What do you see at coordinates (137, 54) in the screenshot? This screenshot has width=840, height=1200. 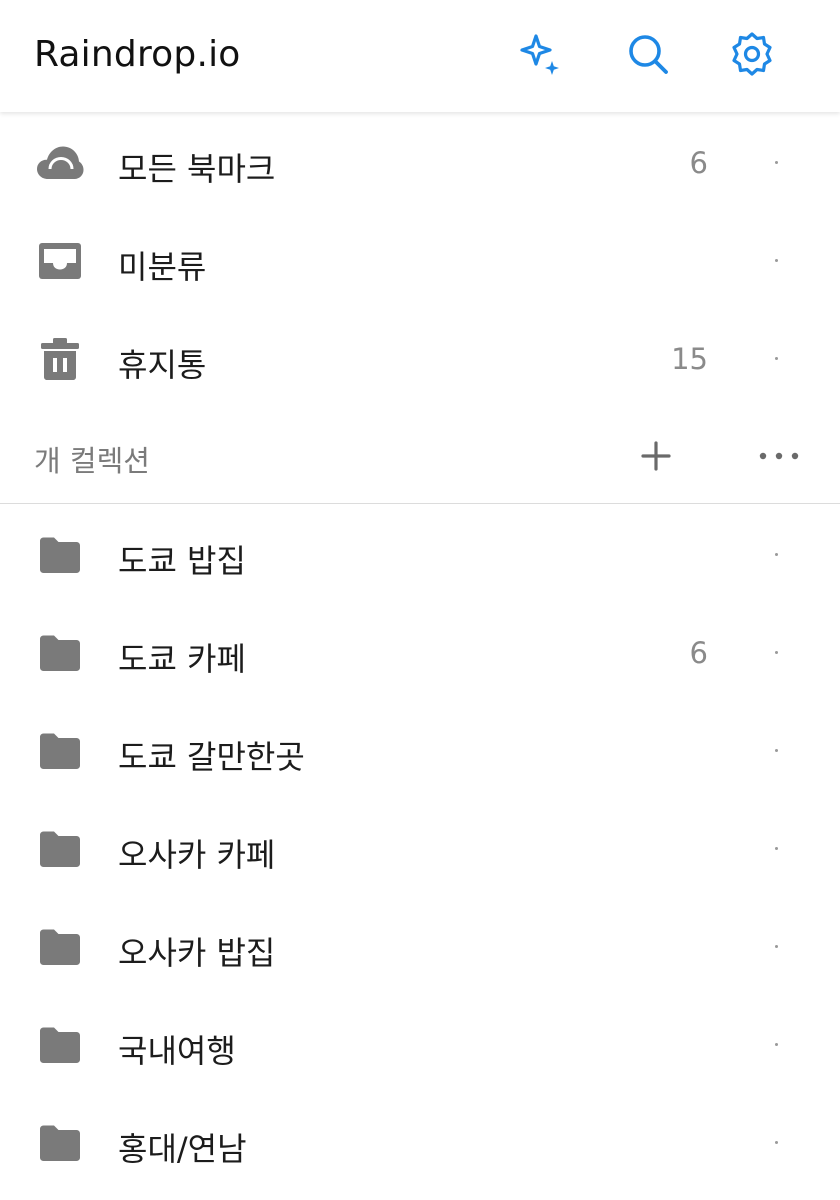 I see `app-title: Raindrop.io` at bounding box center [137, 54].